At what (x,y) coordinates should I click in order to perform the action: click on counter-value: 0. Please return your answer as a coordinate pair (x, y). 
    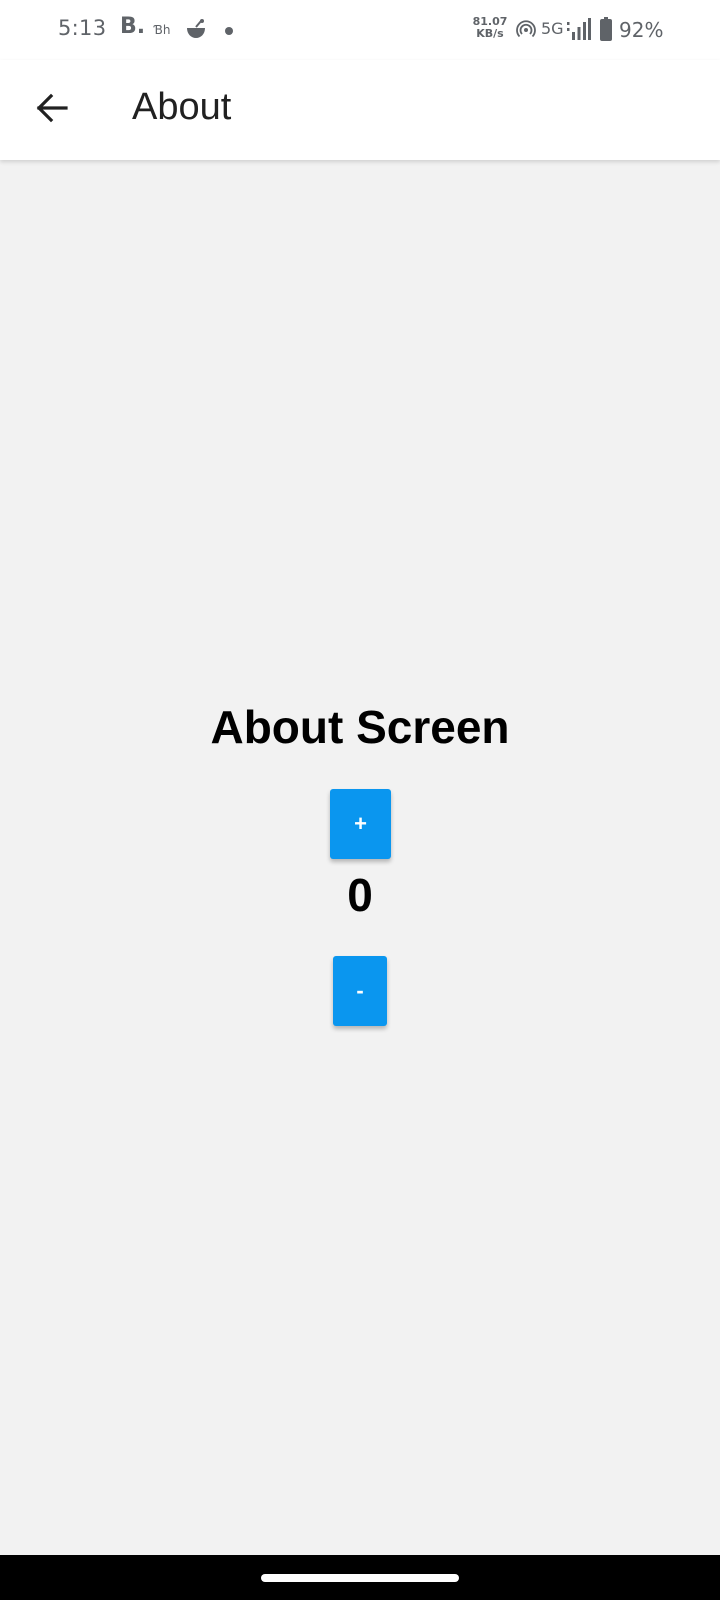
    Looking at the image, I should click on (360, 895).